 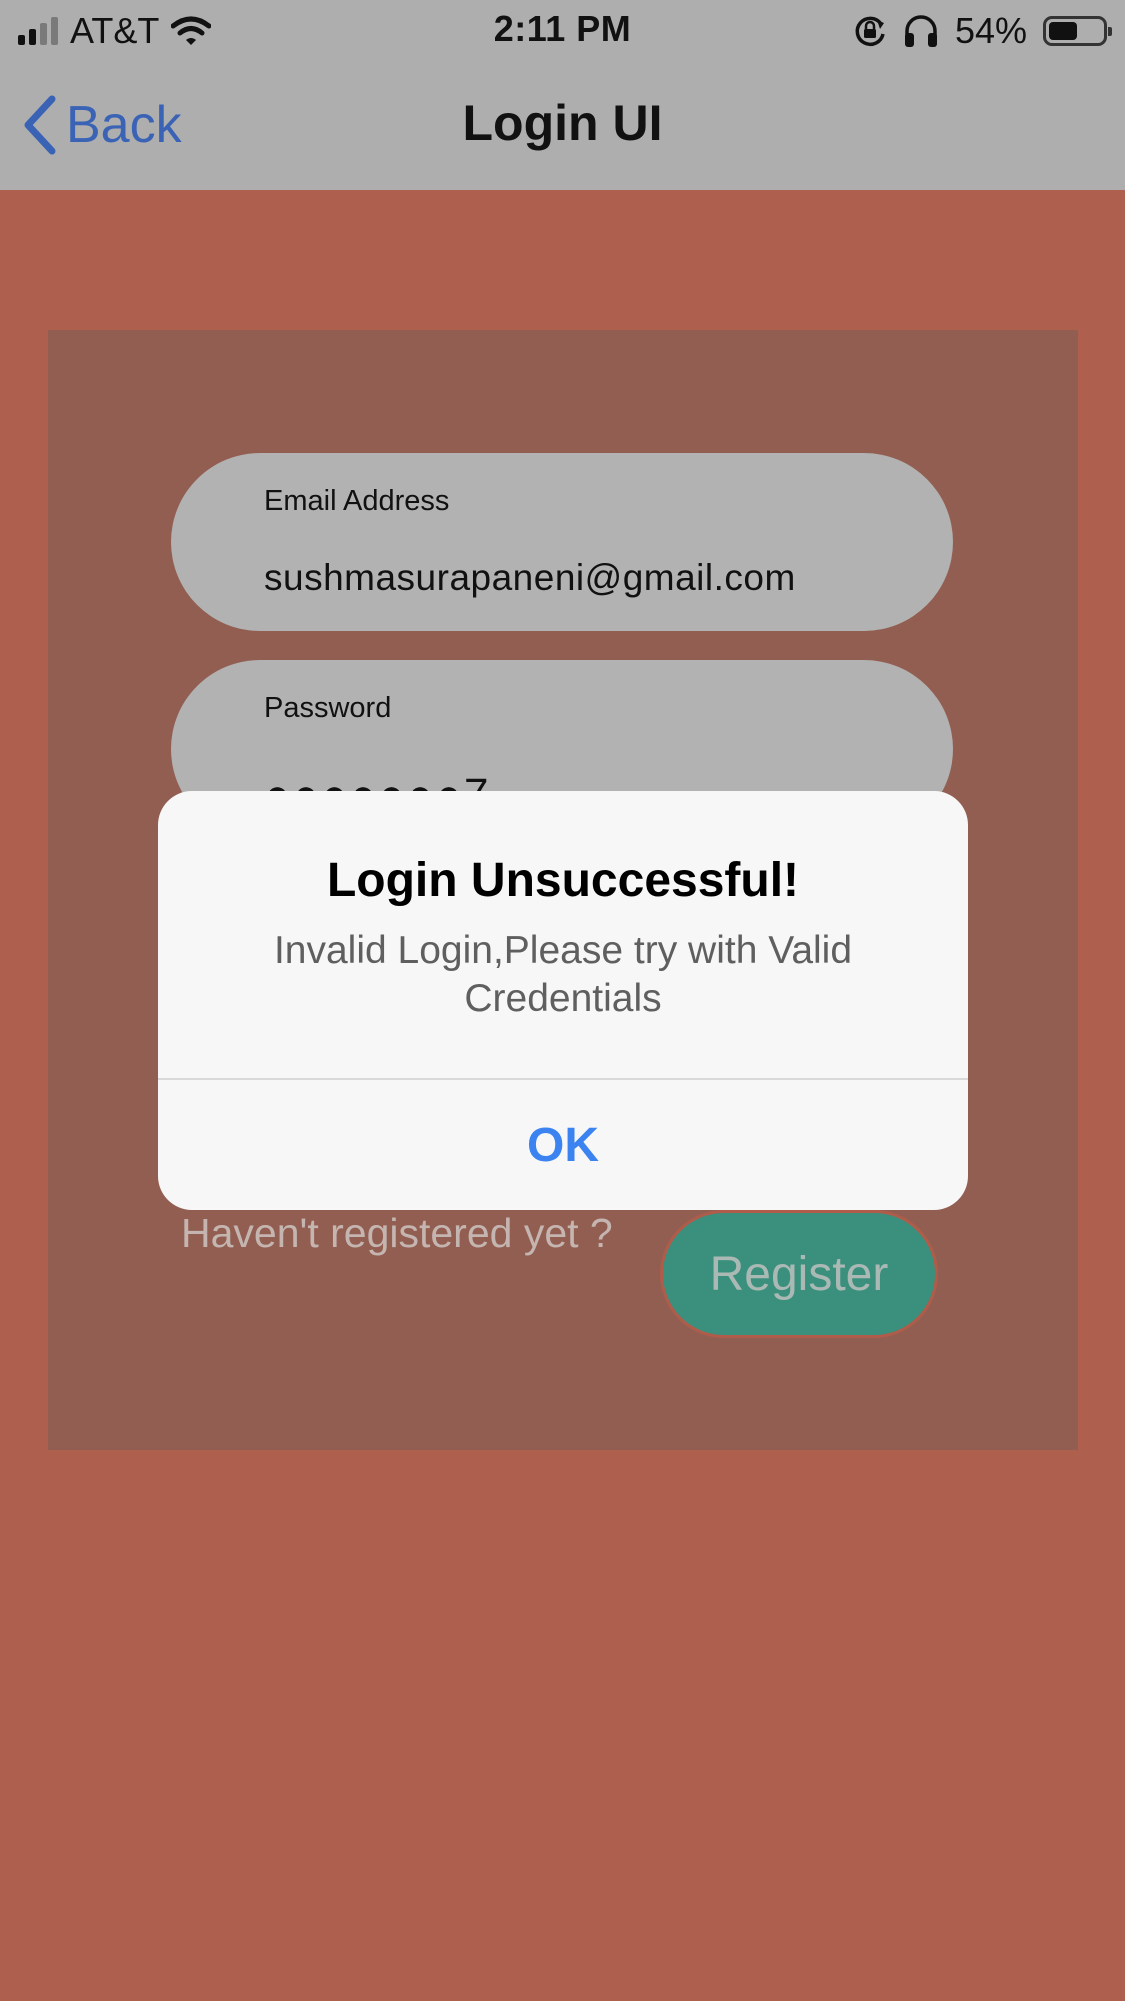 I want to click on battery-percent: 54%, so click(x=990, y=30).